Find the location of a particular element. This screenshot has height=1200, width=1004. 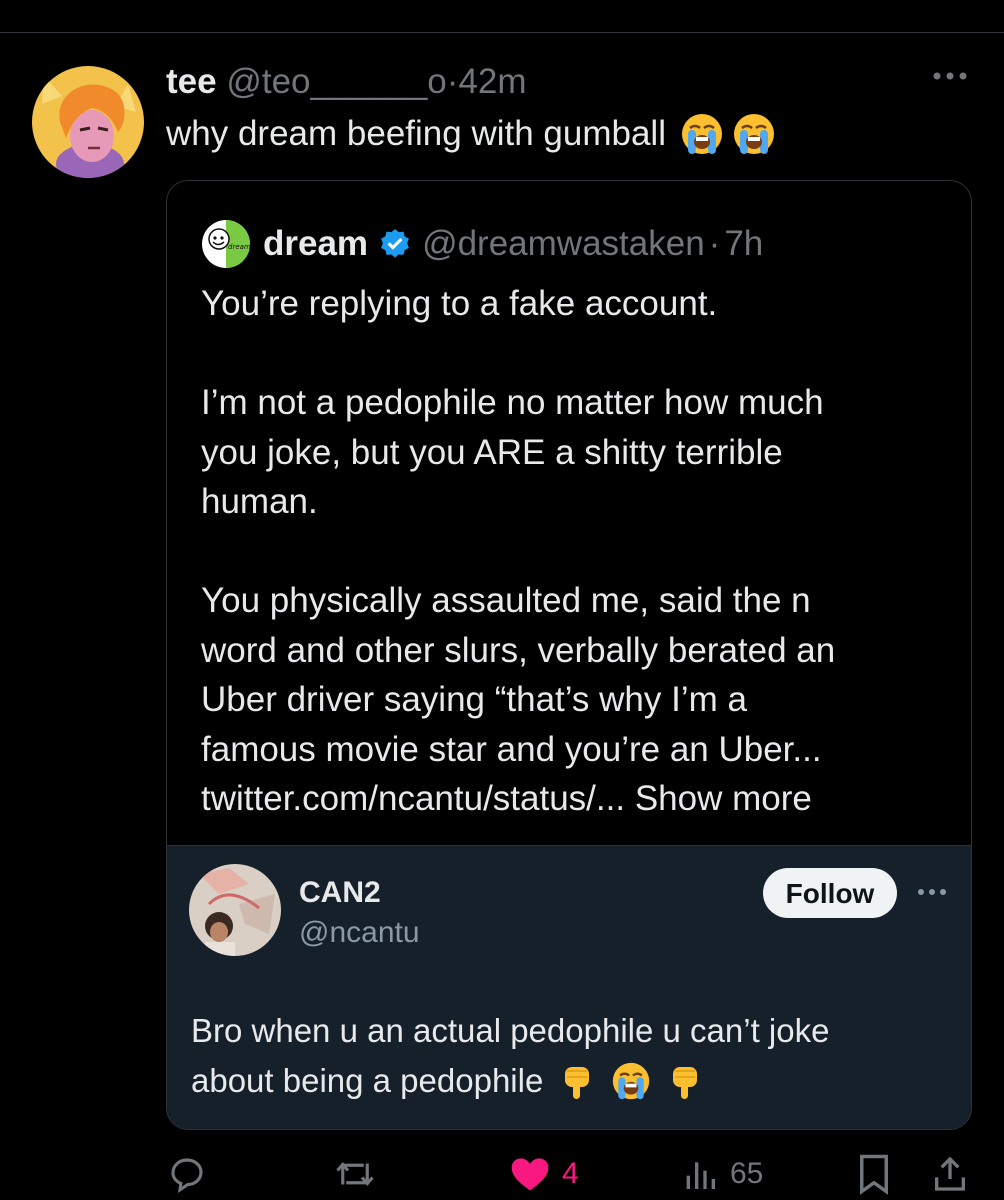

views-button: 65 is located at coordinates (721, 1174).